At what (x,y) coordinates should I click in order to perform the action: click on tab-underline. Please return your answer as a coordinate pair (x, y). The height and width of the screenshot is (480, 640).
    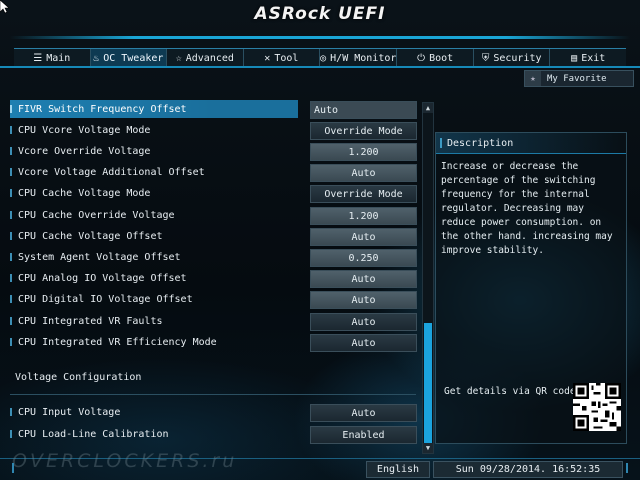
    Looking at the image, I should click on (320, 67).